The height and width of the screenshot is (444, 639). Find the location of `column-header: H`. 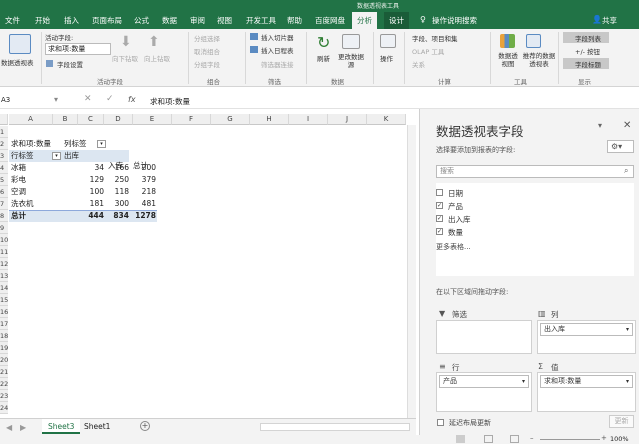

column-header: H is located at coordinates (269, 119).